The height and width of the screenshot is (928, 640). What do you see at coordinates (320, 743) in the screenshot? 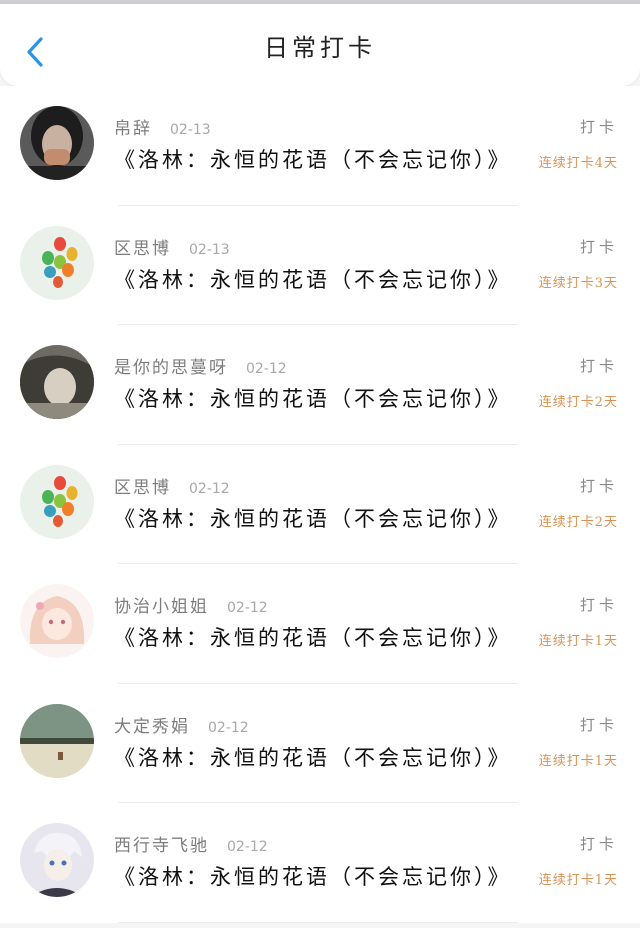
I see `list-item: 大定秀娟 02-12 《洛林：永恒的花语（不会忘记你）》 打卡 连续打卡1天` at bounding box center [320, 743].